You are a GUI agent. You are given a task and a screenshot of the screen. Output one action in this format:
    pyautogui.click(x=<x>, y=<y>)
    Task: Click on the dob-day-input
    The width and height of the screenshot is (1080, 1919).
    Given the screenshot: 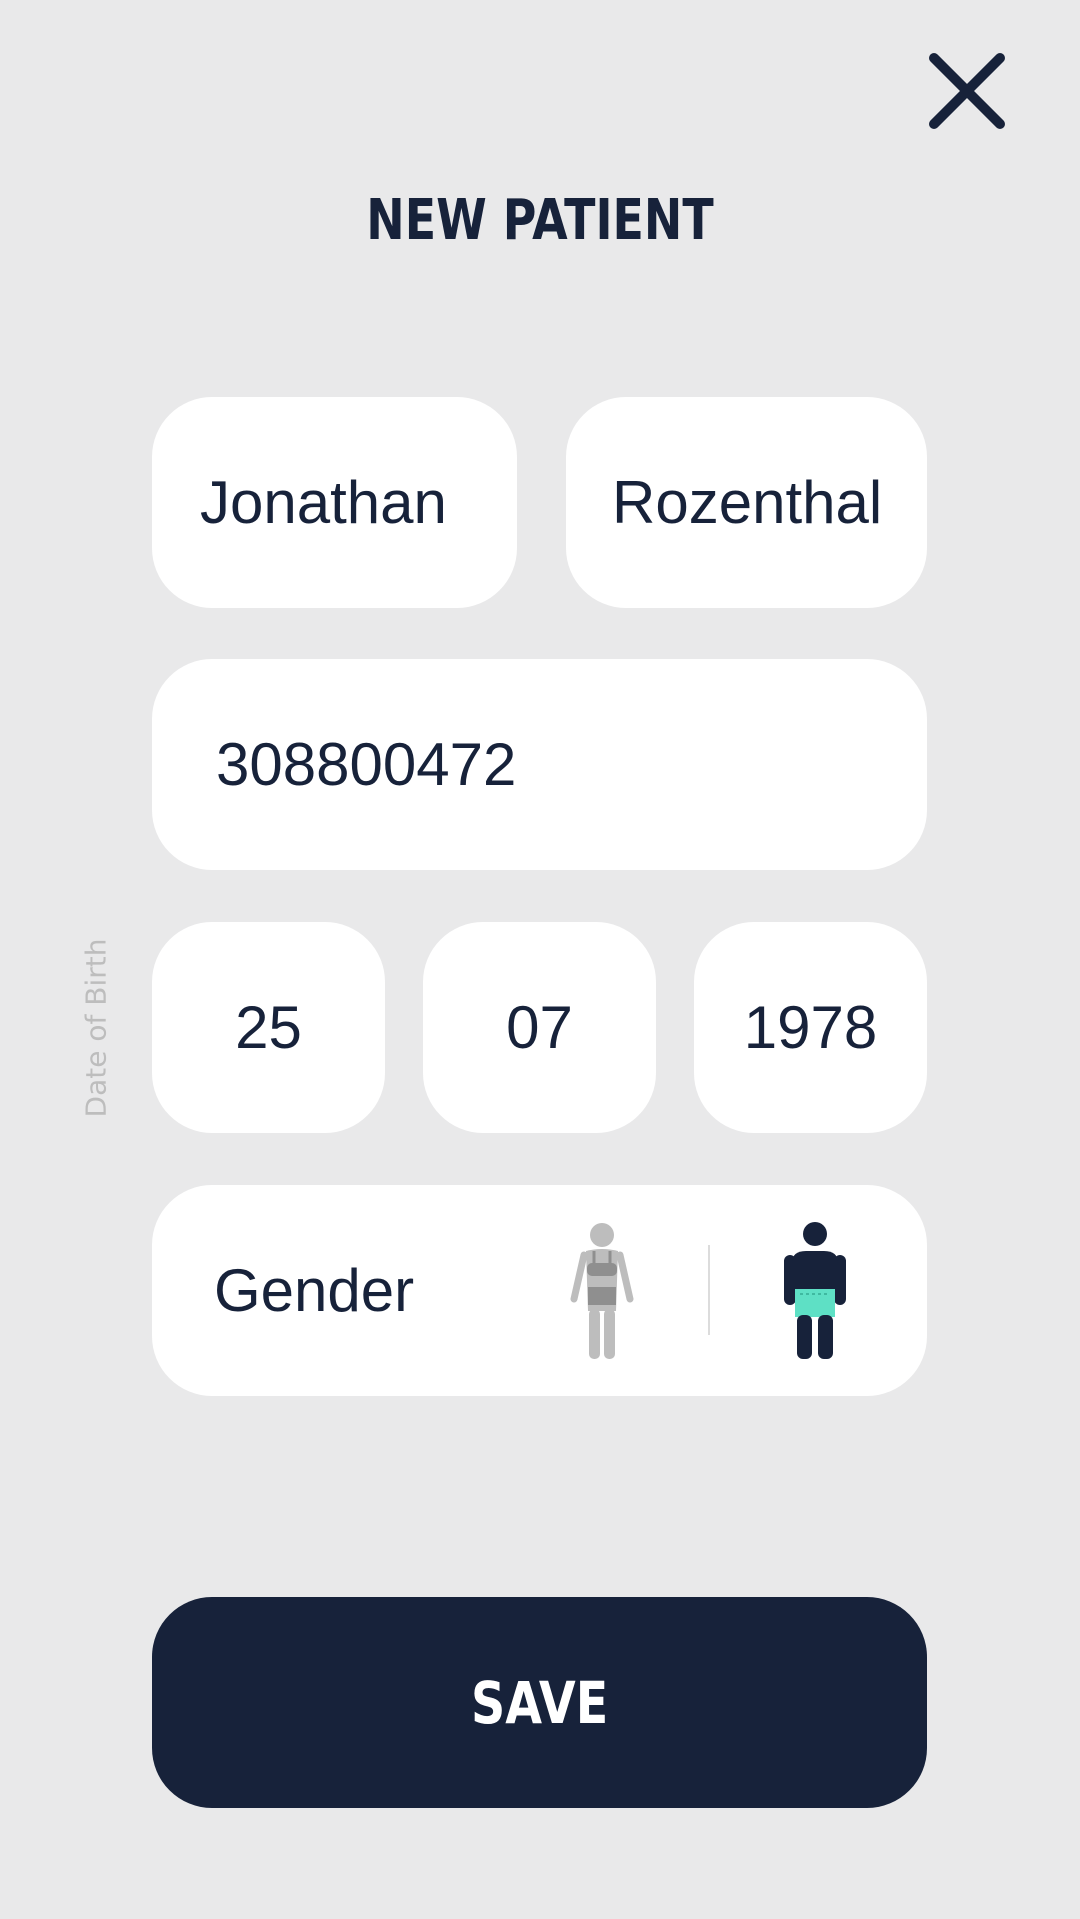 What is the action you would take?
    pyautogui.click(x=268, y=1027)
    